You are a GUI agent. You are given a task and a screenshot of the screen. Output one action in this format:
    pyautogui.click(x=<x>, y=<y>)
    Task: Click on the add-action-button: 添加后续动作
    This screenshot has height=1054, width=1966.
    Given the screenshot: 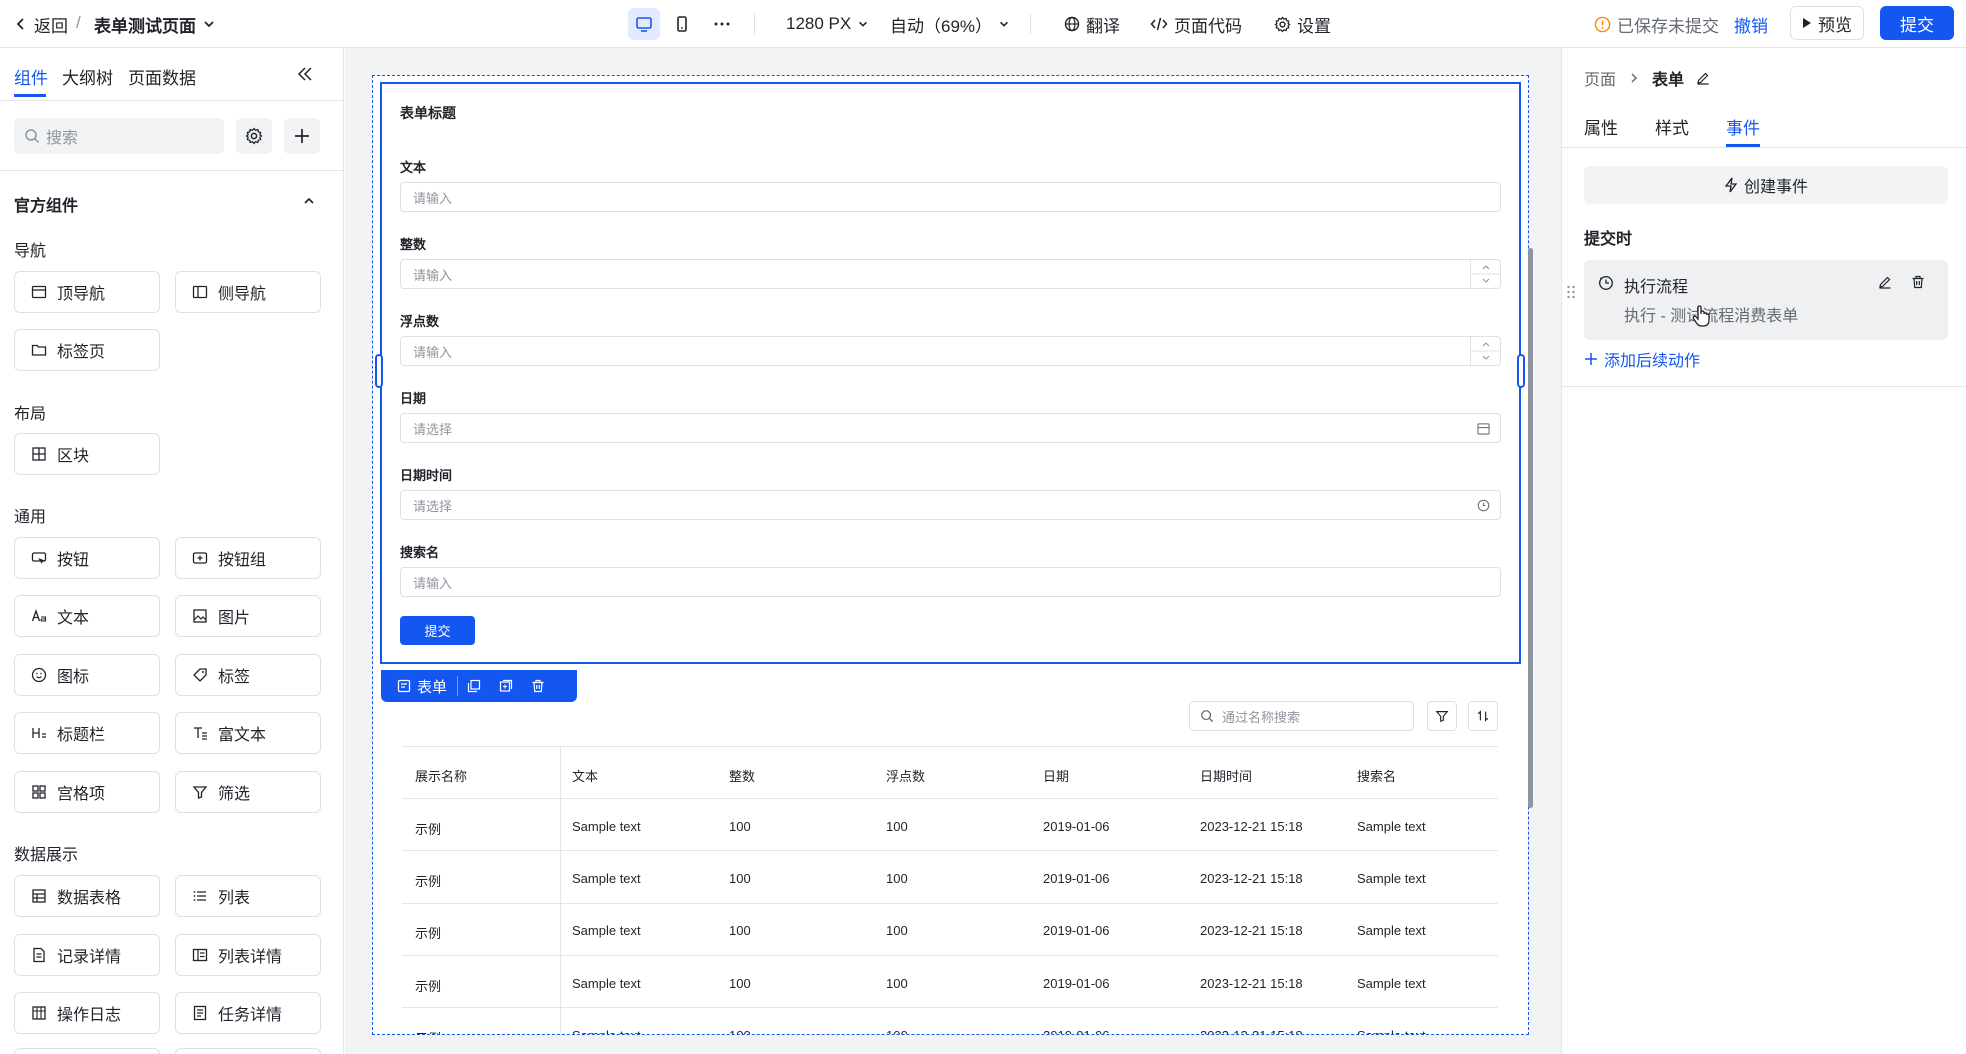 What is the action you would take?
    pyautogui.click(x=1642, y=359)
    